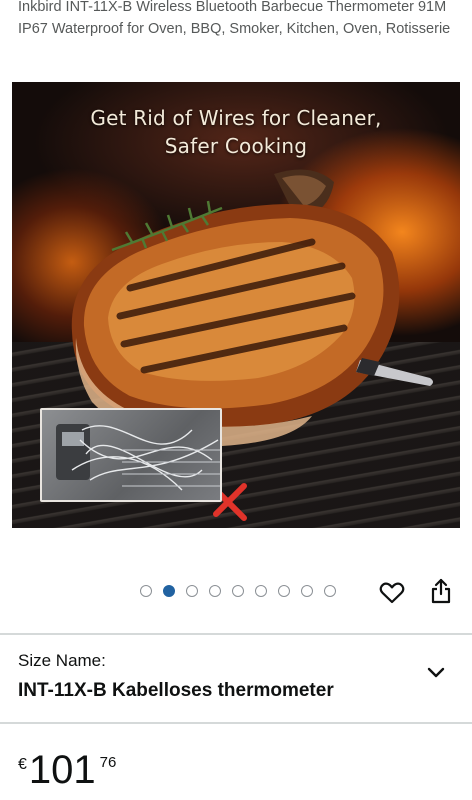 Image resolution: width=472 pixels, height=800 pixels. I want to click on headline-line-1: Get Rid of Wires for Cleaner,, so click(236, 118).